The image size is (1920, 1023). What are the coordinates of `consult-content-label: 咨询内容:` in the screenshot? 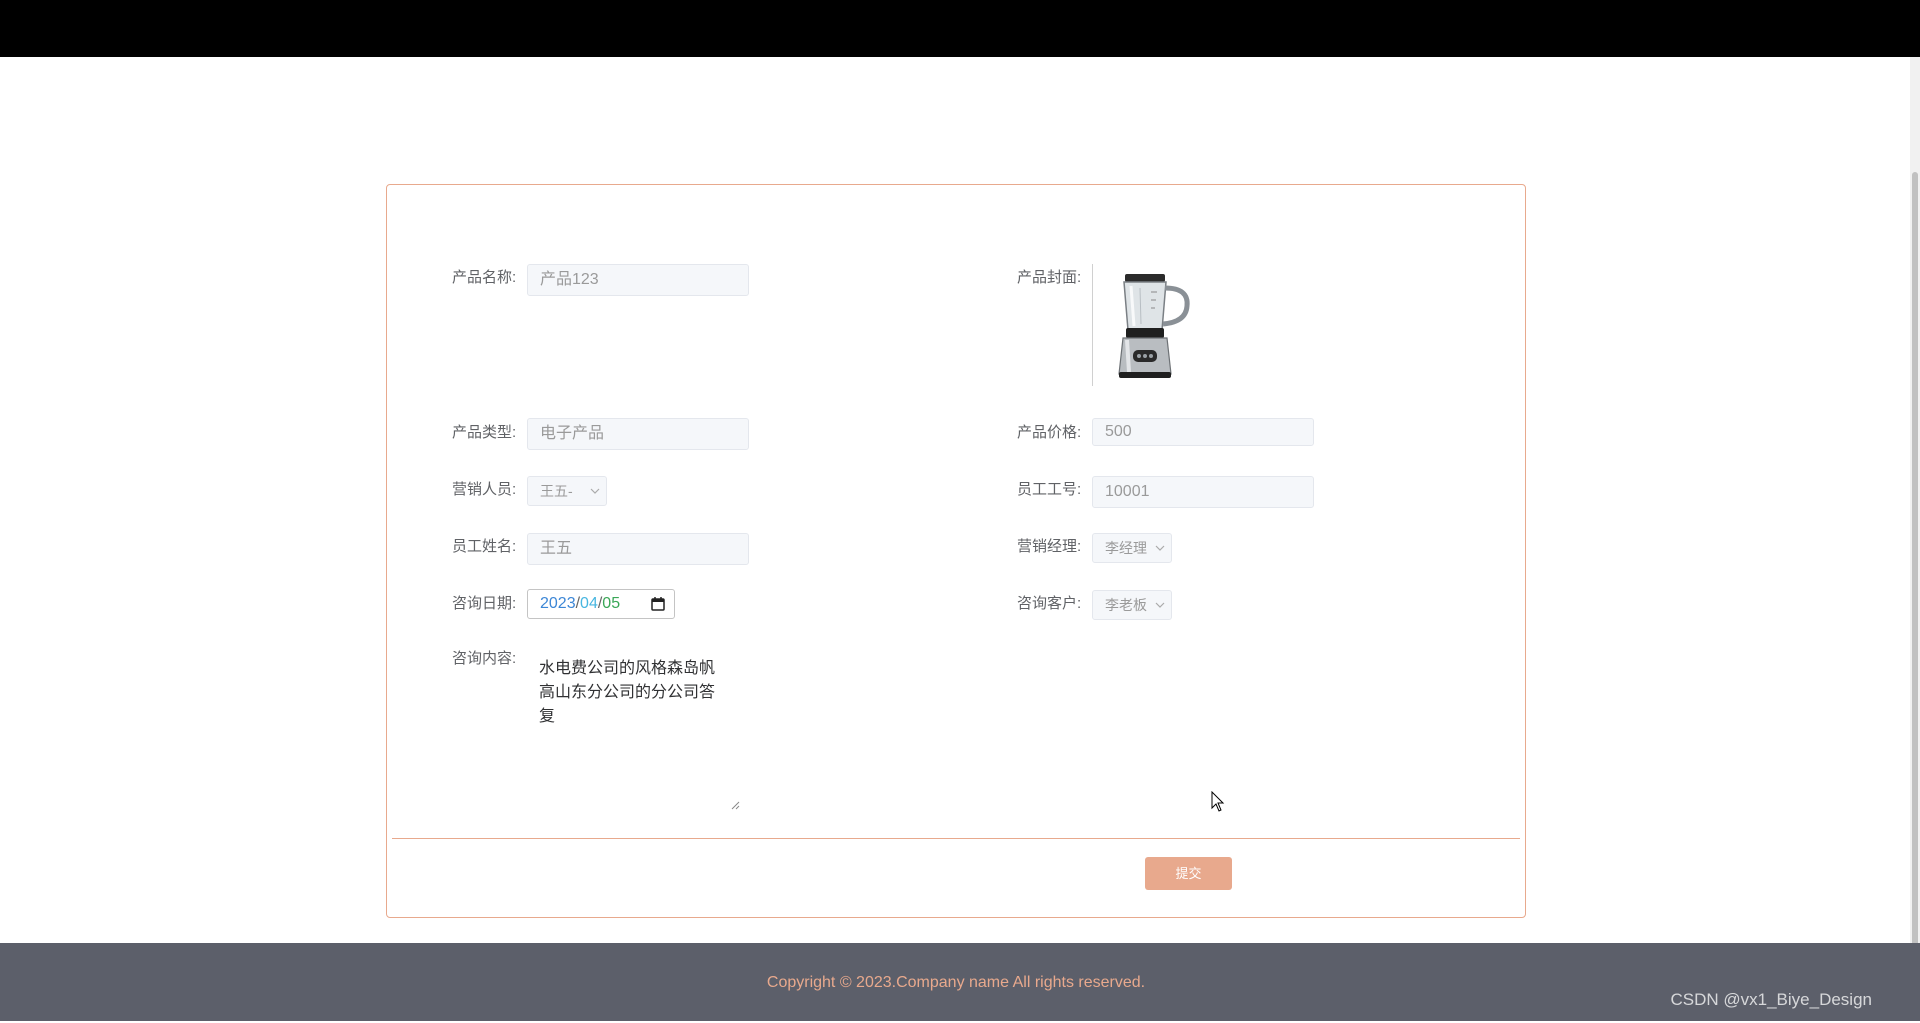 It's located at (484, 658).